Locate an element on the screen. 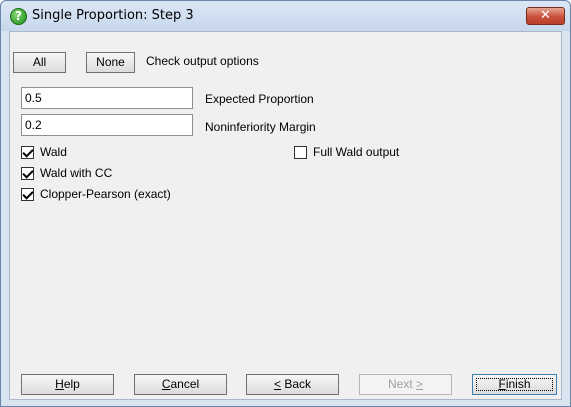 Image resolution: width=571 pixels, height=407 pixels. back-button: < Back is located at coordinates (292, 384).